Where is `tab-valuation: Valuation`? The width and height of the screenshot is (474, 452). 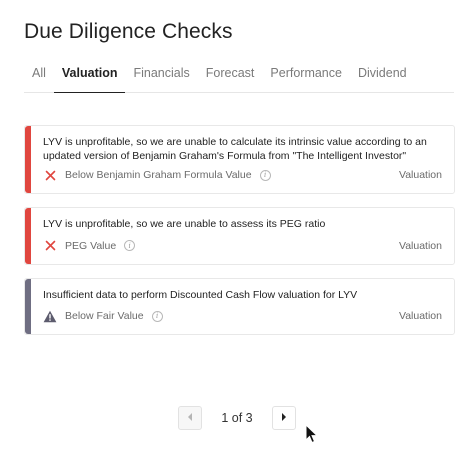
tab-valuation: Valuation is located at coordinates (89, 76).